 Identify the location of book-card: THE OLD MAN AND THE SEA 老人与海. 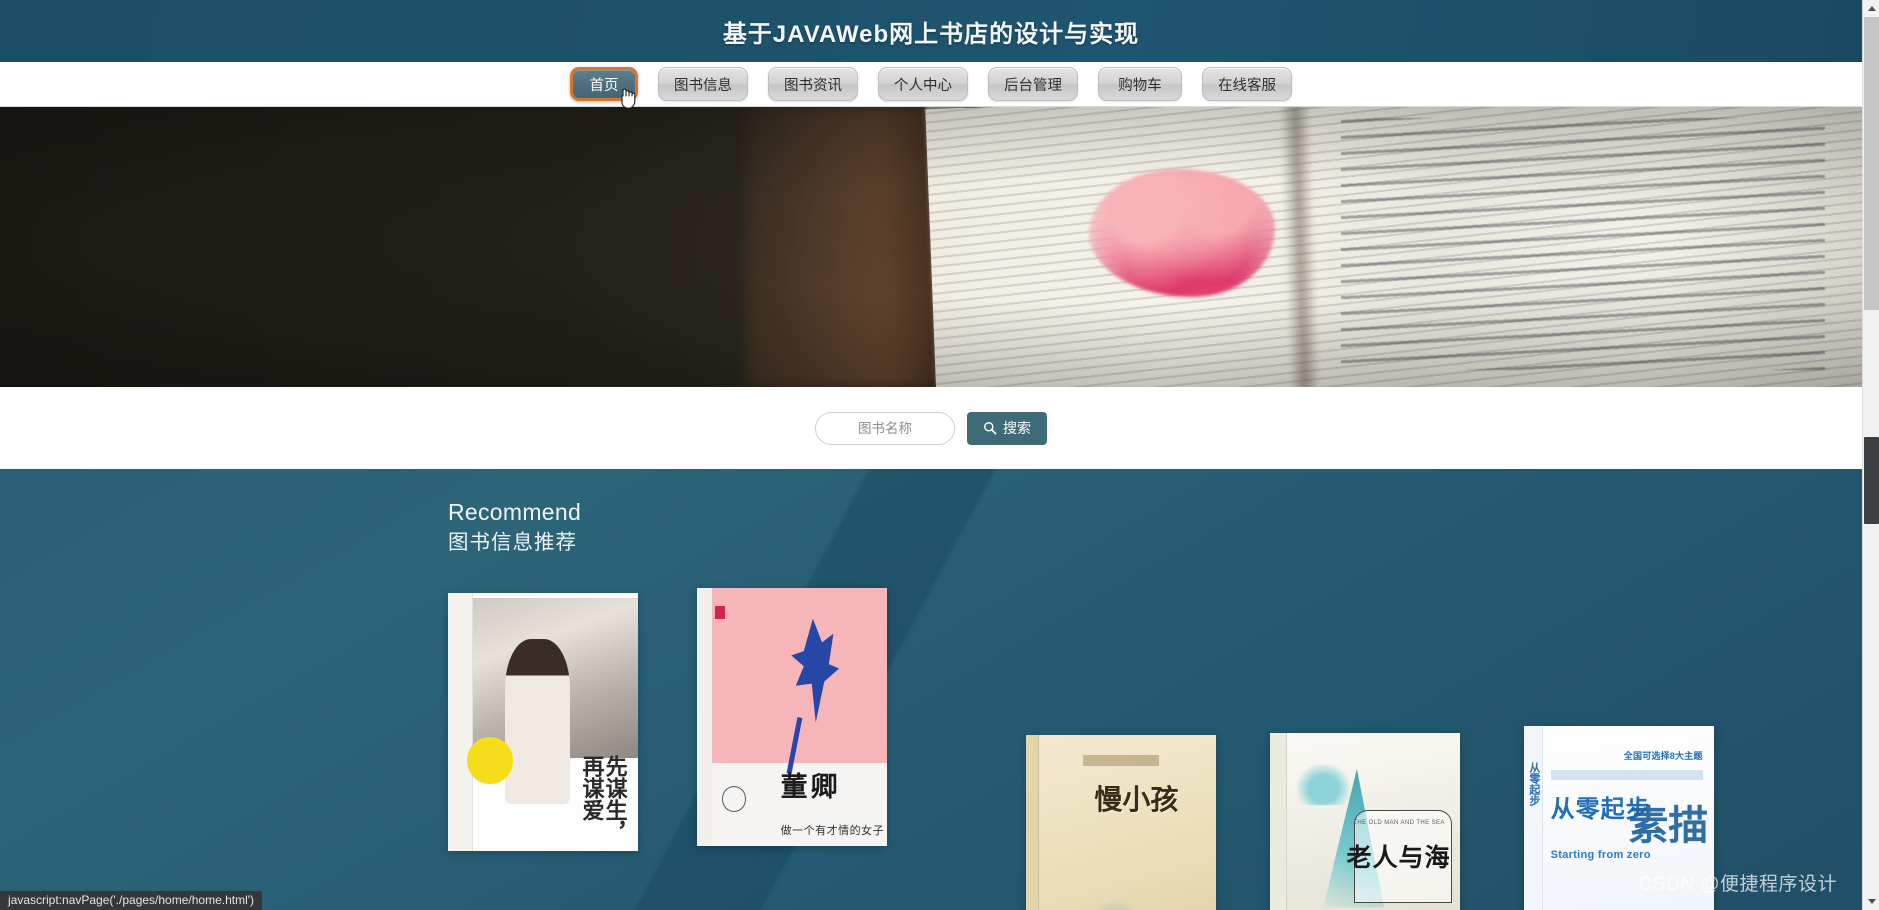
(1365, 821).